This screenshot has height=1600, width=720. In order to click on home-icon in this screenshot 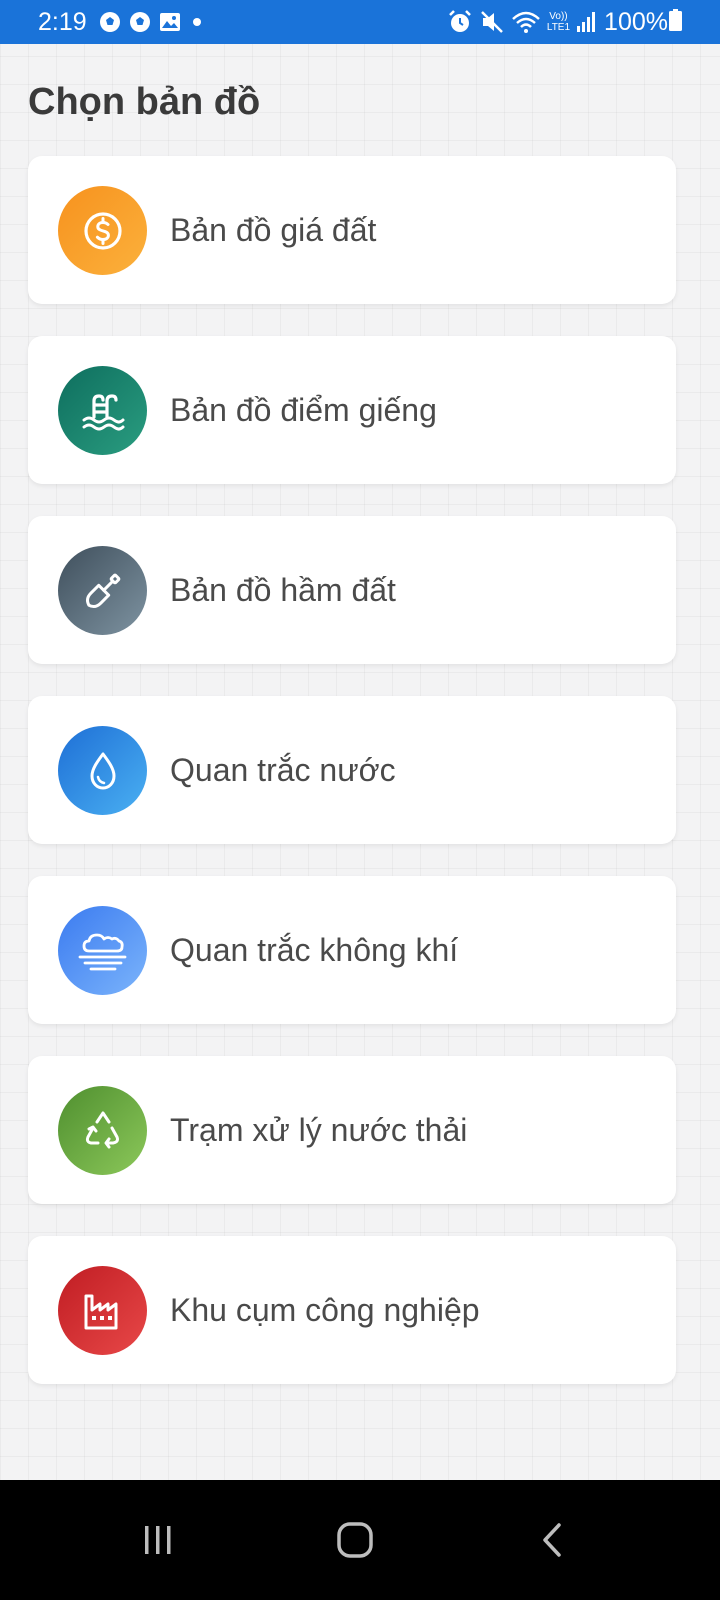, I will do `click(355, 1540)`.